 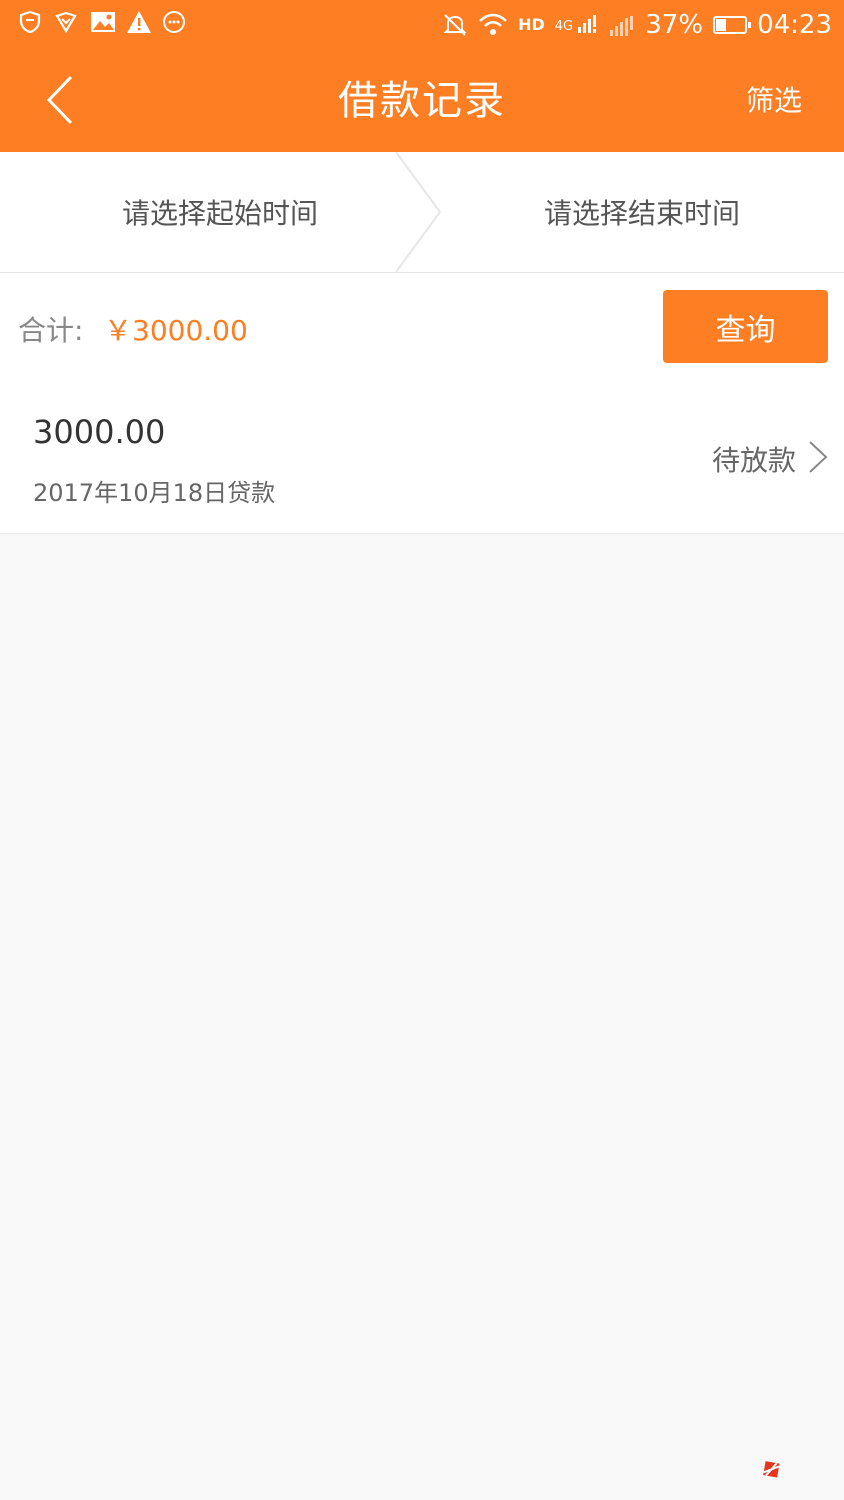 What do you see at coordinates (637, 25) in the screenshot?
I see `status-system-icons: HD 4G 37% 04:23` at bounding box center [637, 25].